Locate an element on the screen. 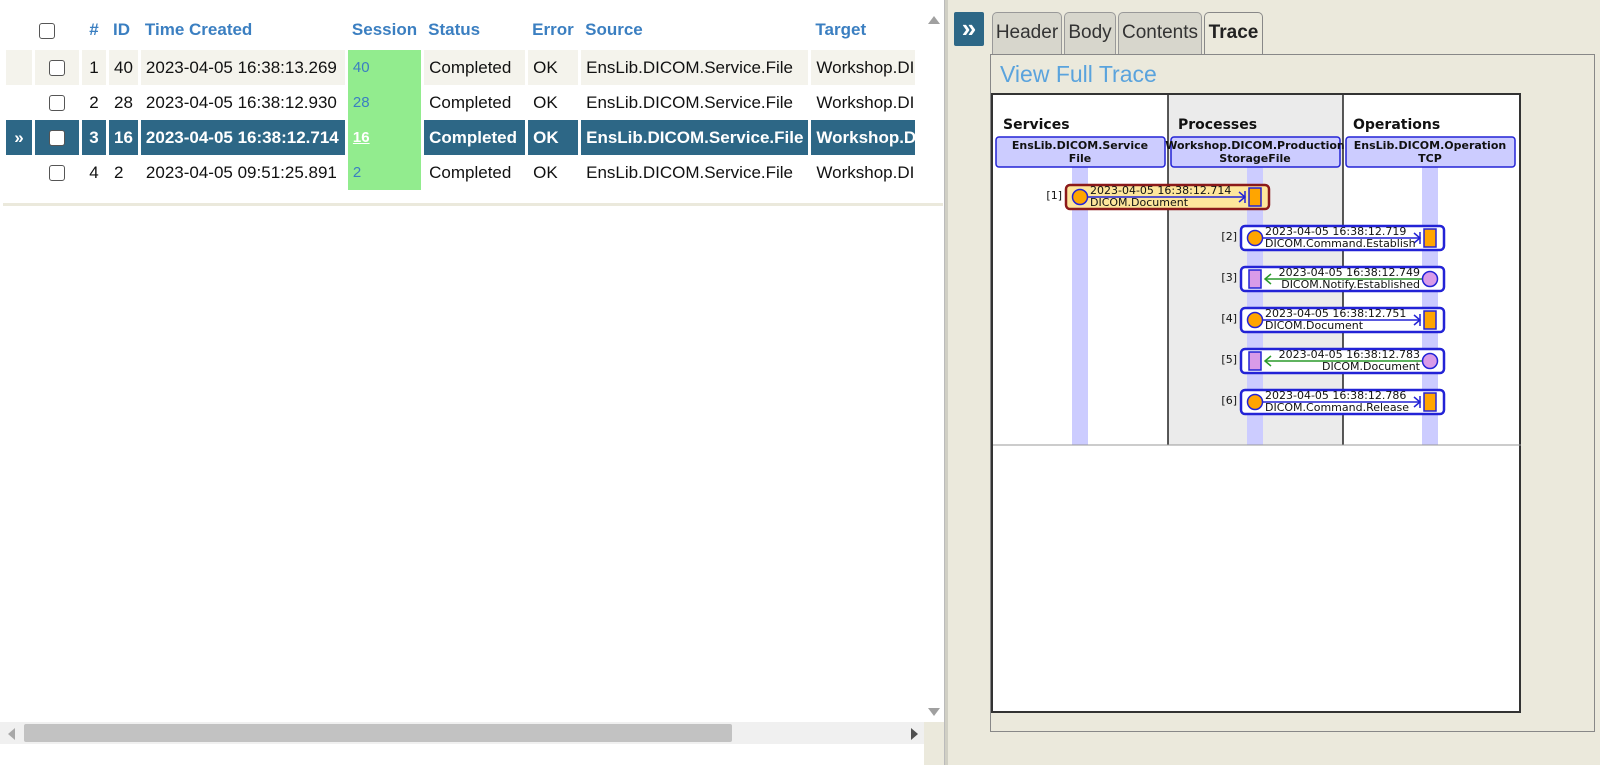 The width and height of the screenshot is (1600, 765). row-number: 2 is located at coordinates (94, 102).